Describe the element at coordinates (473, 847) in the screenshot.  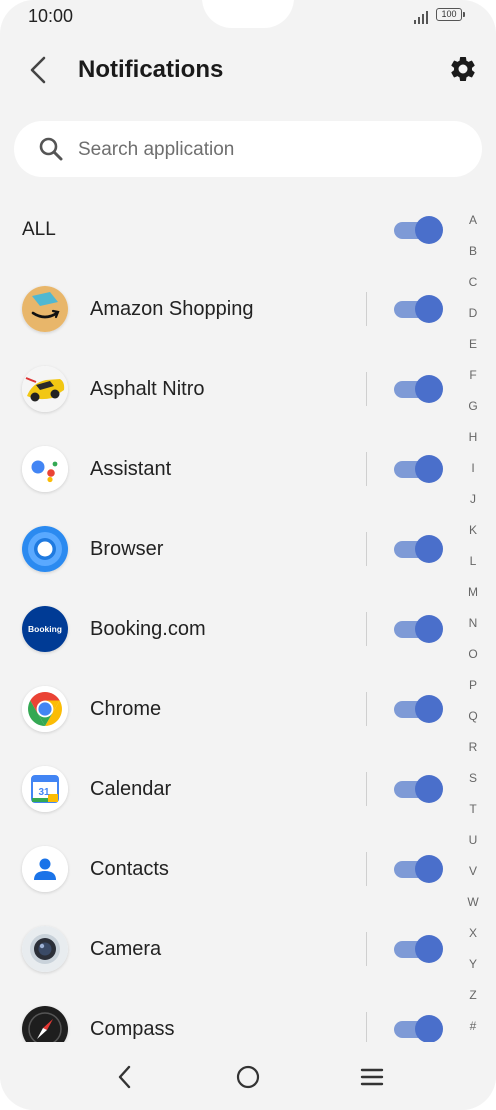
I see `alphabet-letter: U` at that location.